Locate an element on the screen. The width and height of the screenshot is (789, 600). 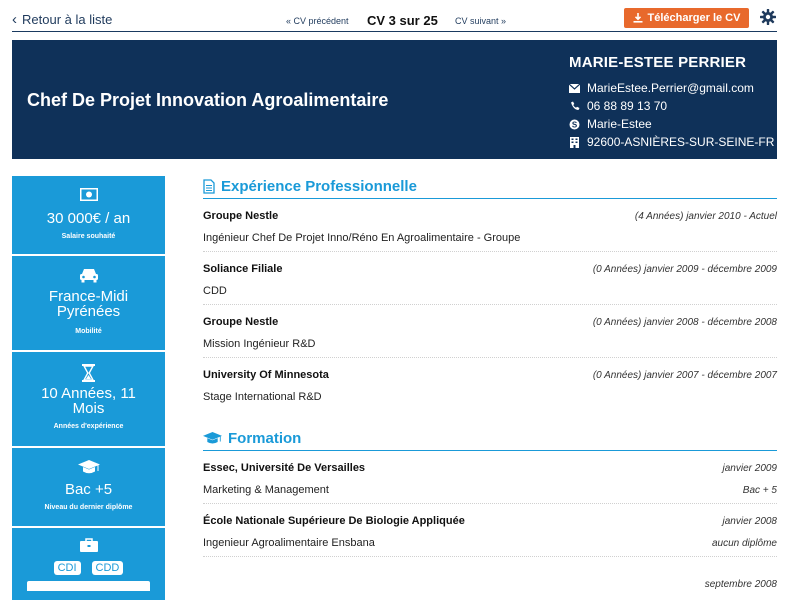
degree-name: Ingenieur Agroalimentaire Ensbana is located at coordinates (289, 543).